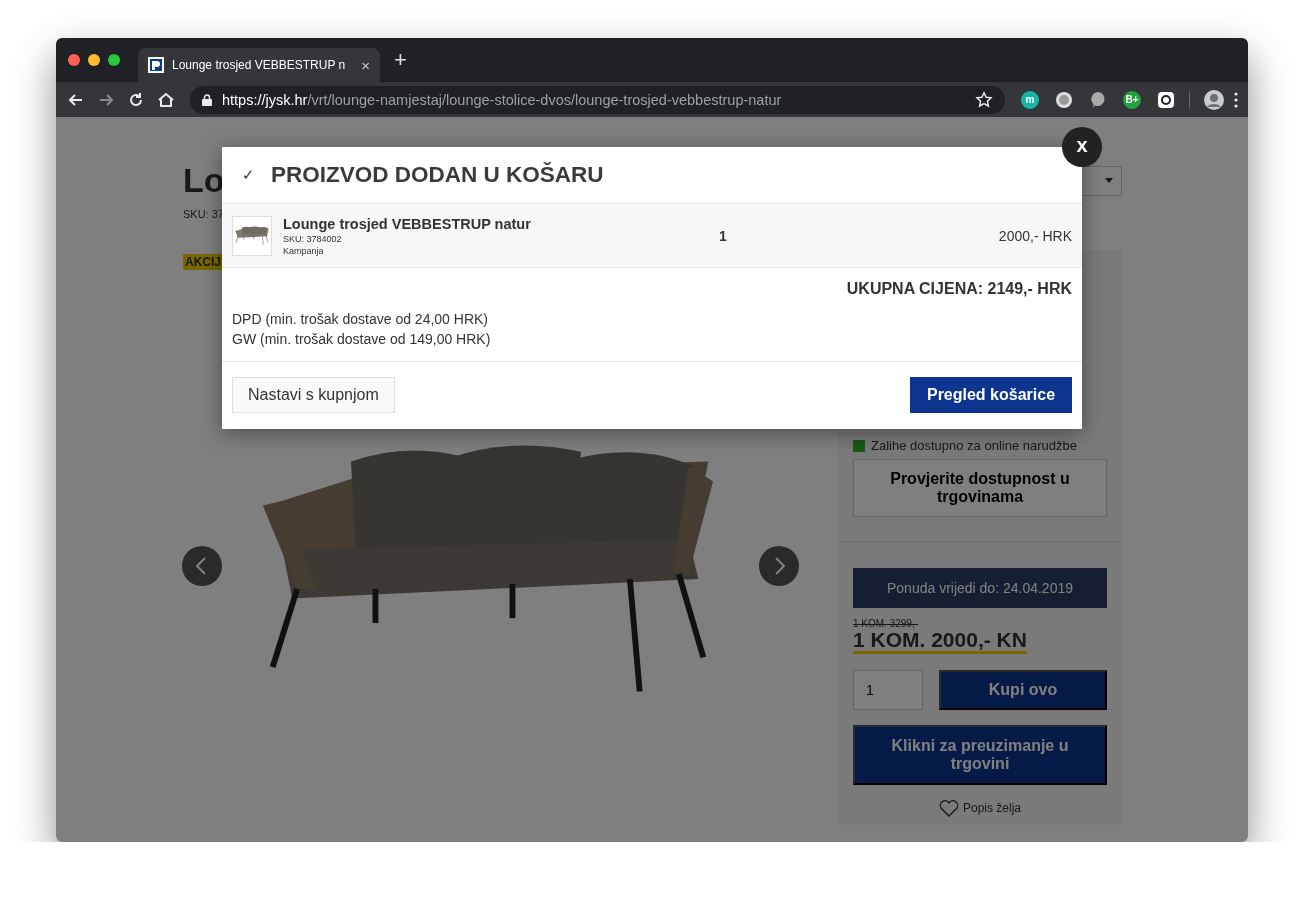 This screenshot has height=916, width=1304. What do you see at coordinates (984, 99) in the screenshot?
I see `bookmark-star-icon` at bounding box center [984, 99].